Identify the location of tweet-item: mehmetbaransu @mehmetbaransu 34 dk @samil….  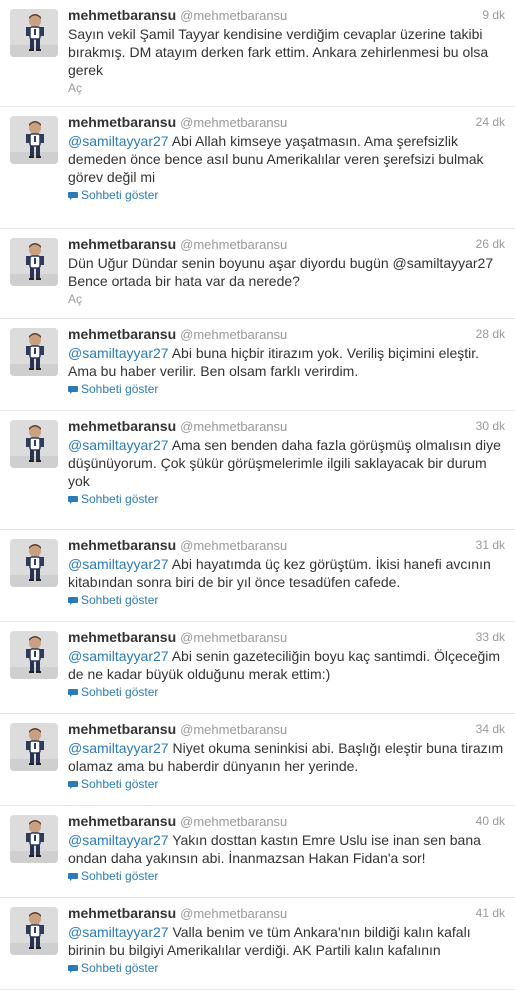
(257, 760).